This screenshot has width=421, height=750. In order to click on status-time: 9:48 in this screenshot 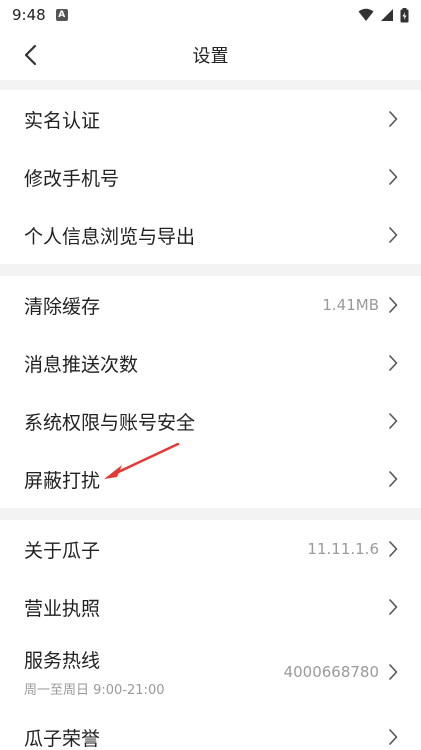, I will do `click(29, 15)`.